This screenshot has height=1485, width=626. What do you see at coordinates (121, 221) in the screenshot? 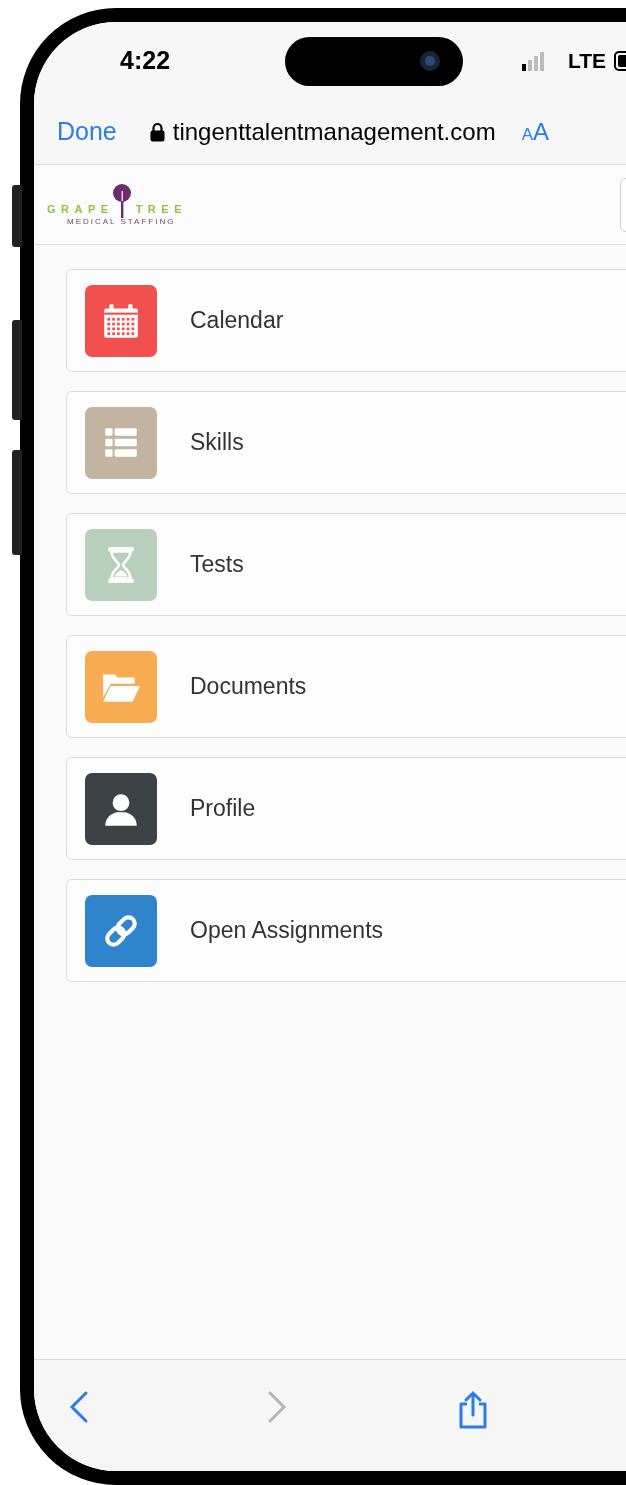
I see `logo-tagline: MEDICAL STAFFING` at bounding box center [121, 221].